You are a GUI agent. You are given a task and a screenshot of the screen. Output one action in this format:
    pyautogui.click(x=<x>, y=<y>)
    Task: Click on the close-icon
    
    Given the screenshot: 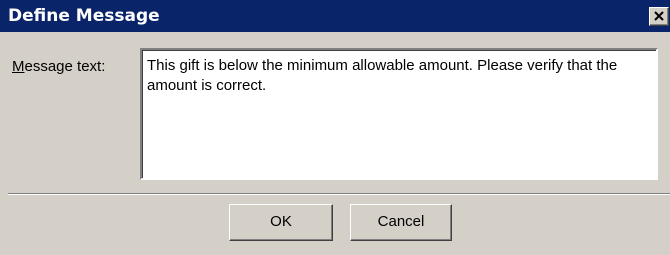 What is the action you would take?
    pyautogui.click(x=659, y=16)
    